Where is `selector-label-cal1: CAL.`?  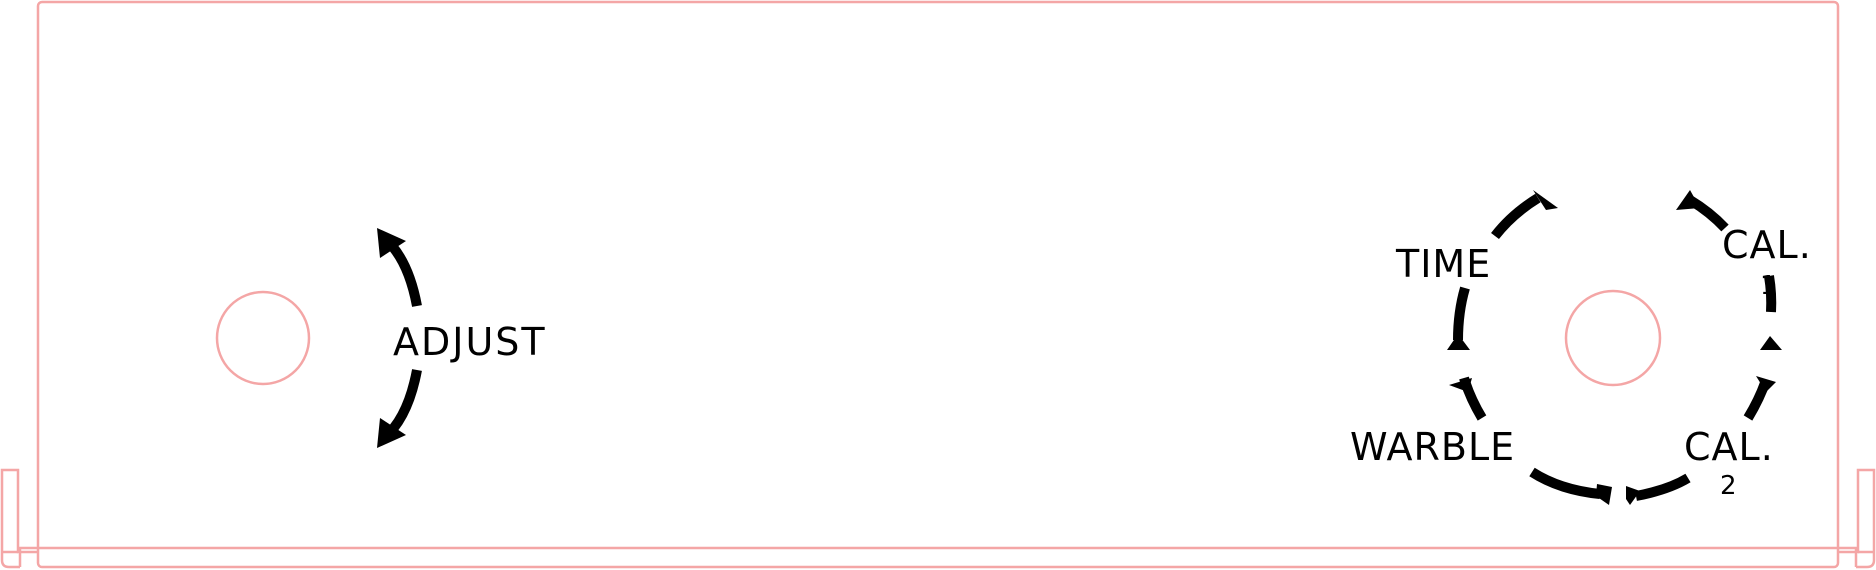
selector-label-cal1: CAL. is located at coordinates (1767, 245).